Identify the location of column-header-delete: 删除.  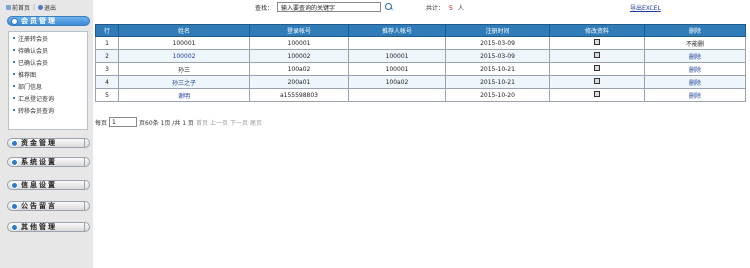
(695, 30).